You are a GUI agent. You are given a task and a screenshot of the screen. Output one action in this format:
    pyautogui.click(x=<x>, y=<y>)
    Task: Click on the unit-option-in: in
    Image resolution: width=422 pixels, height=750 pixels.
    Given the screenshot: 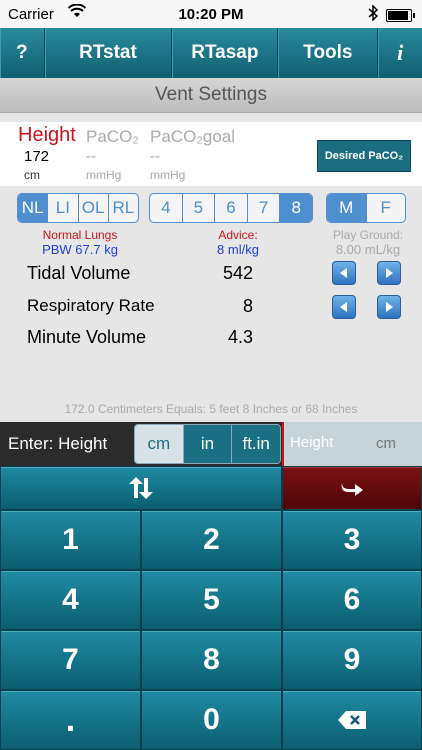 What is the action you would take?
    pyautogui.click(x=208, y=444)
    